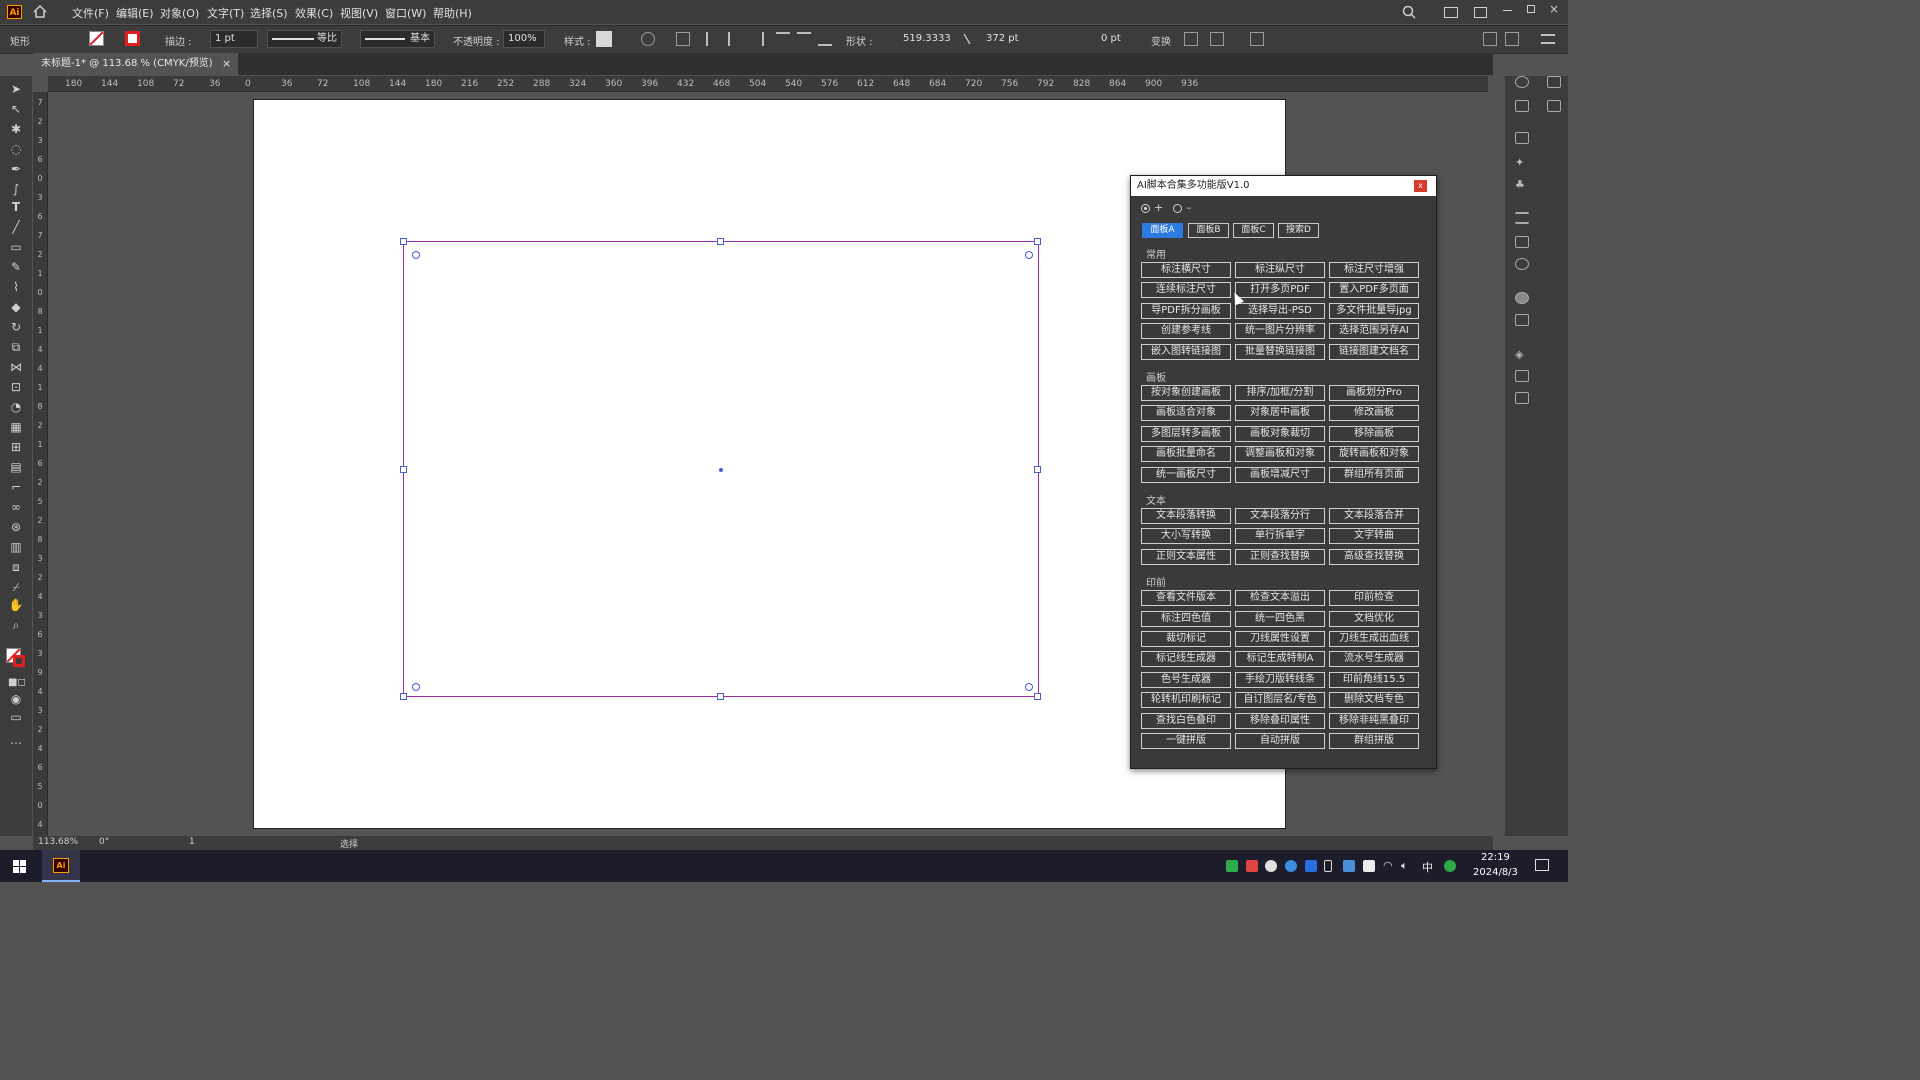 This screenshot has height=1080, width=1920. I want to click on script-button: 连续标注尺寸, so click(1186, 290).